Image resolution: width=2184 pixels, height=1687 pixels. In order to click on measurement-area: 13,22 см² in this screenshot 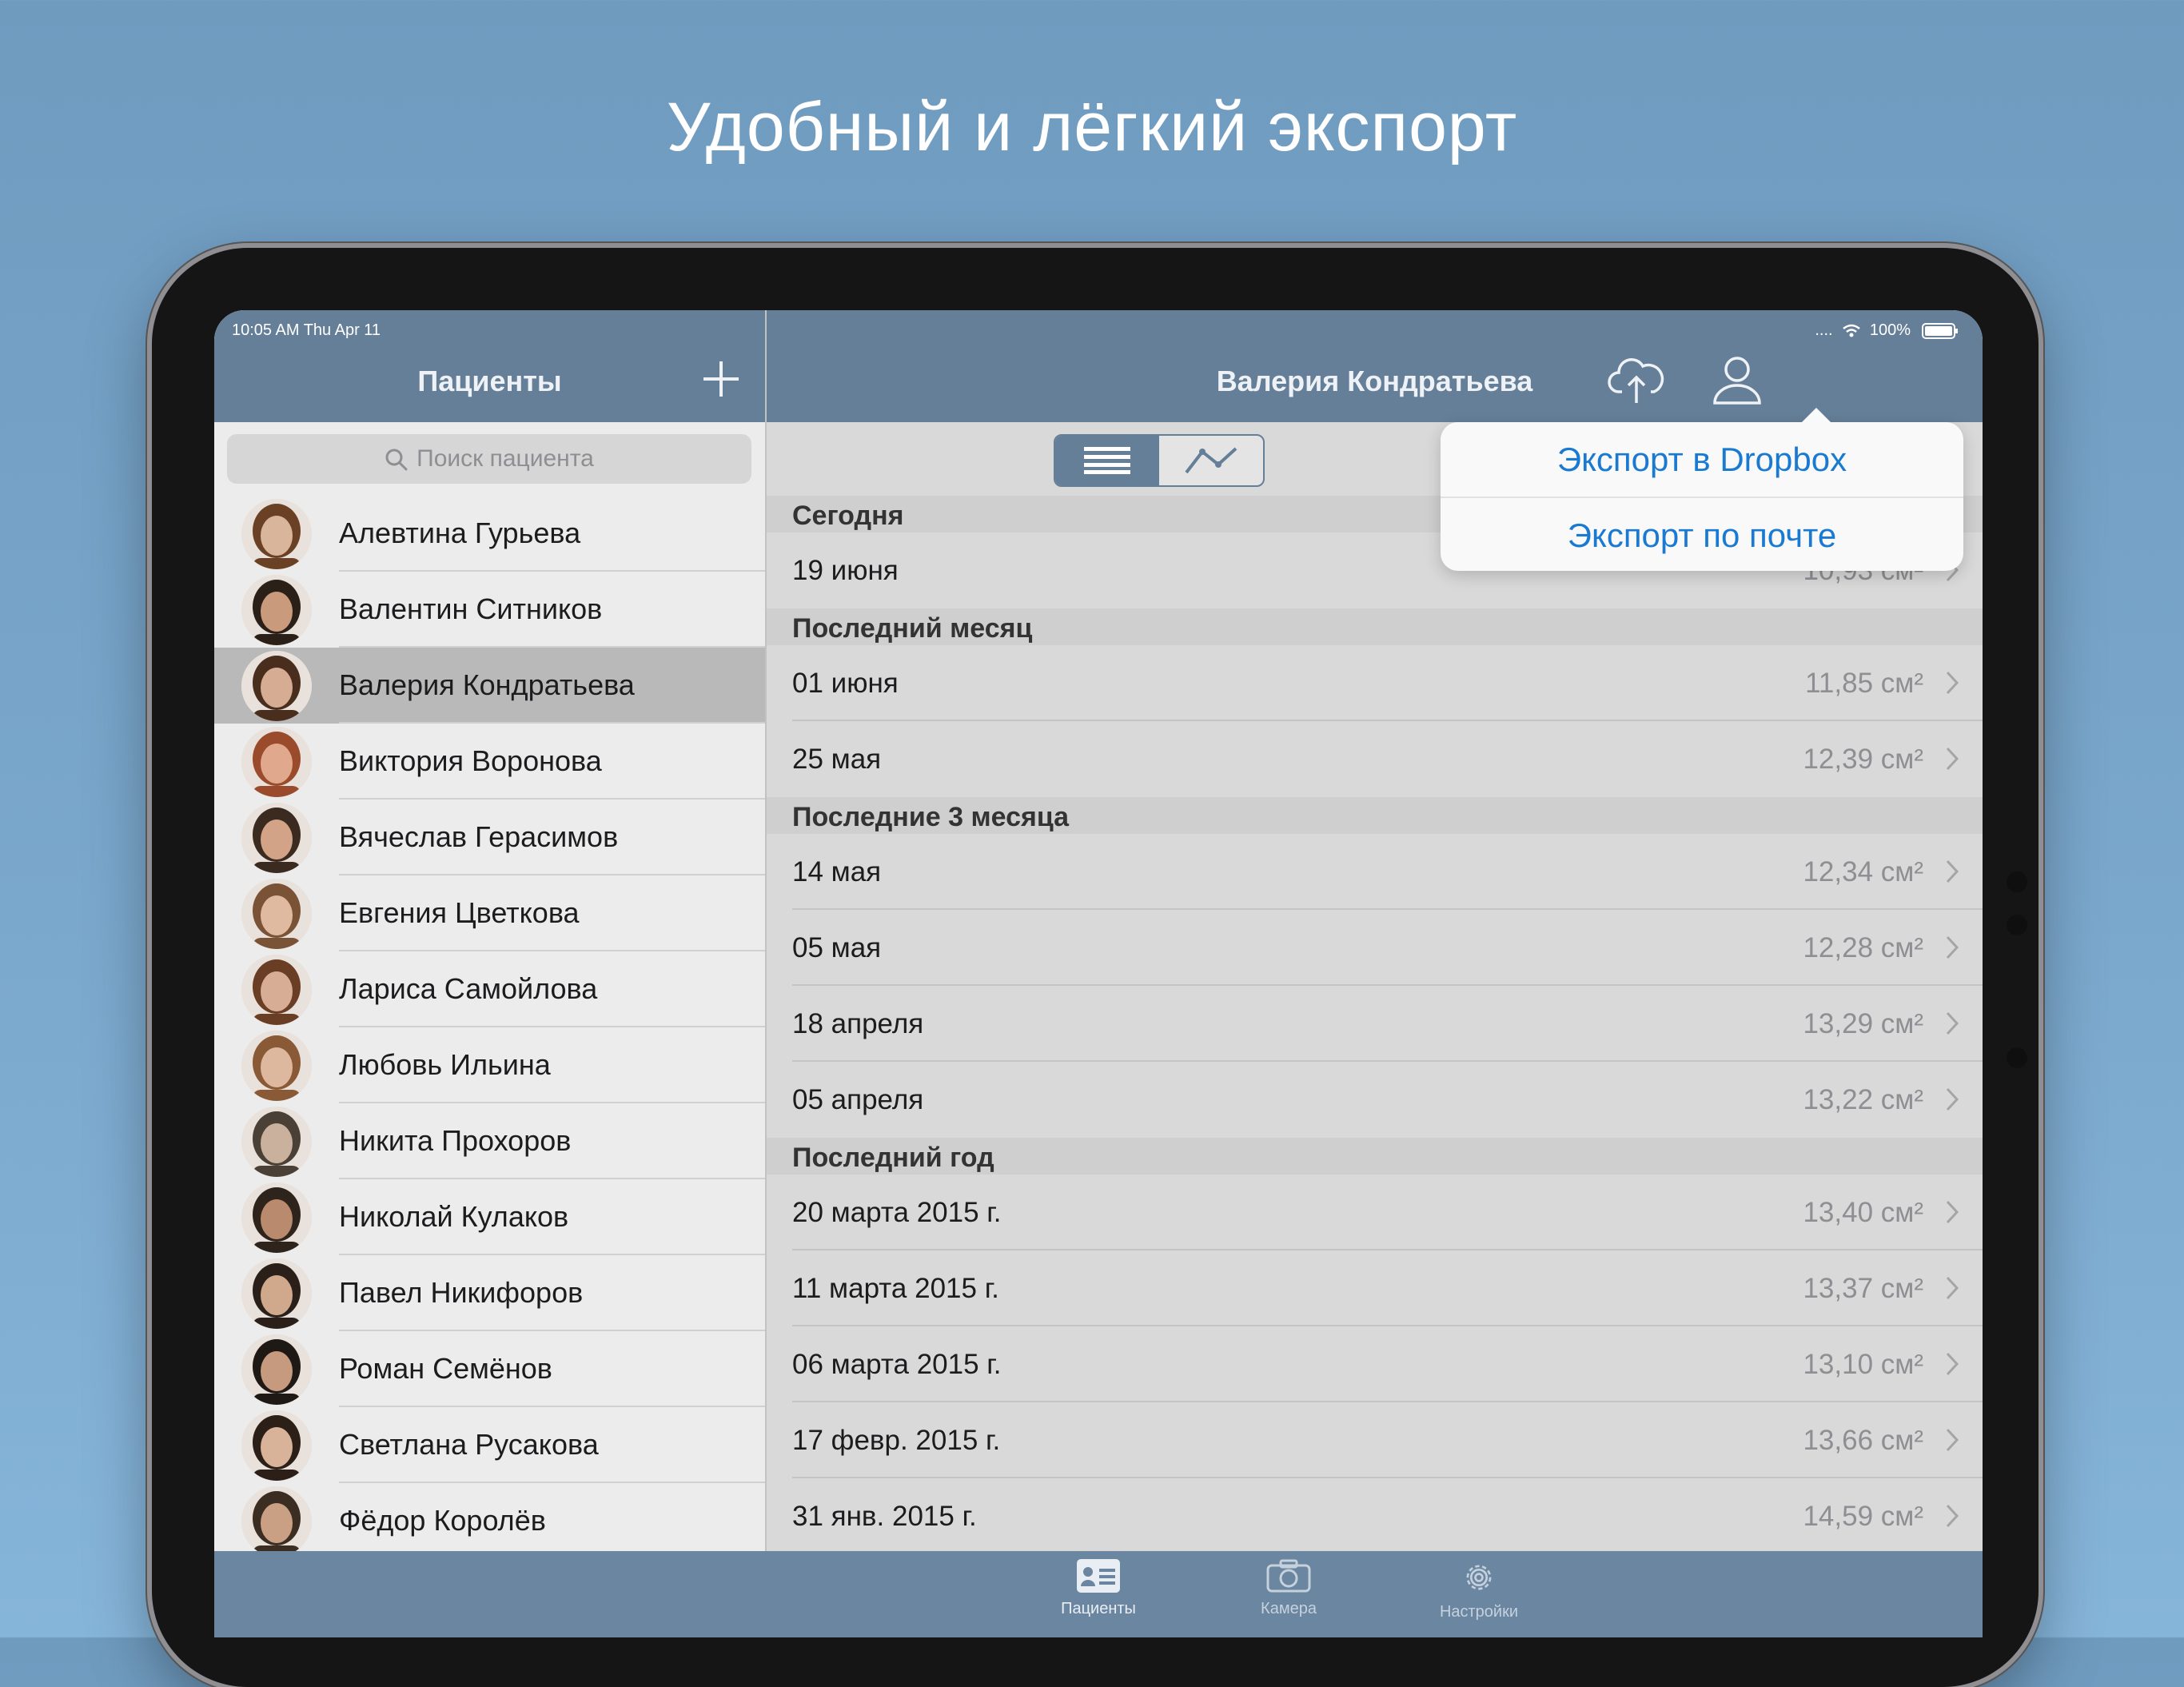, I will do `click(1863, 1099)`.